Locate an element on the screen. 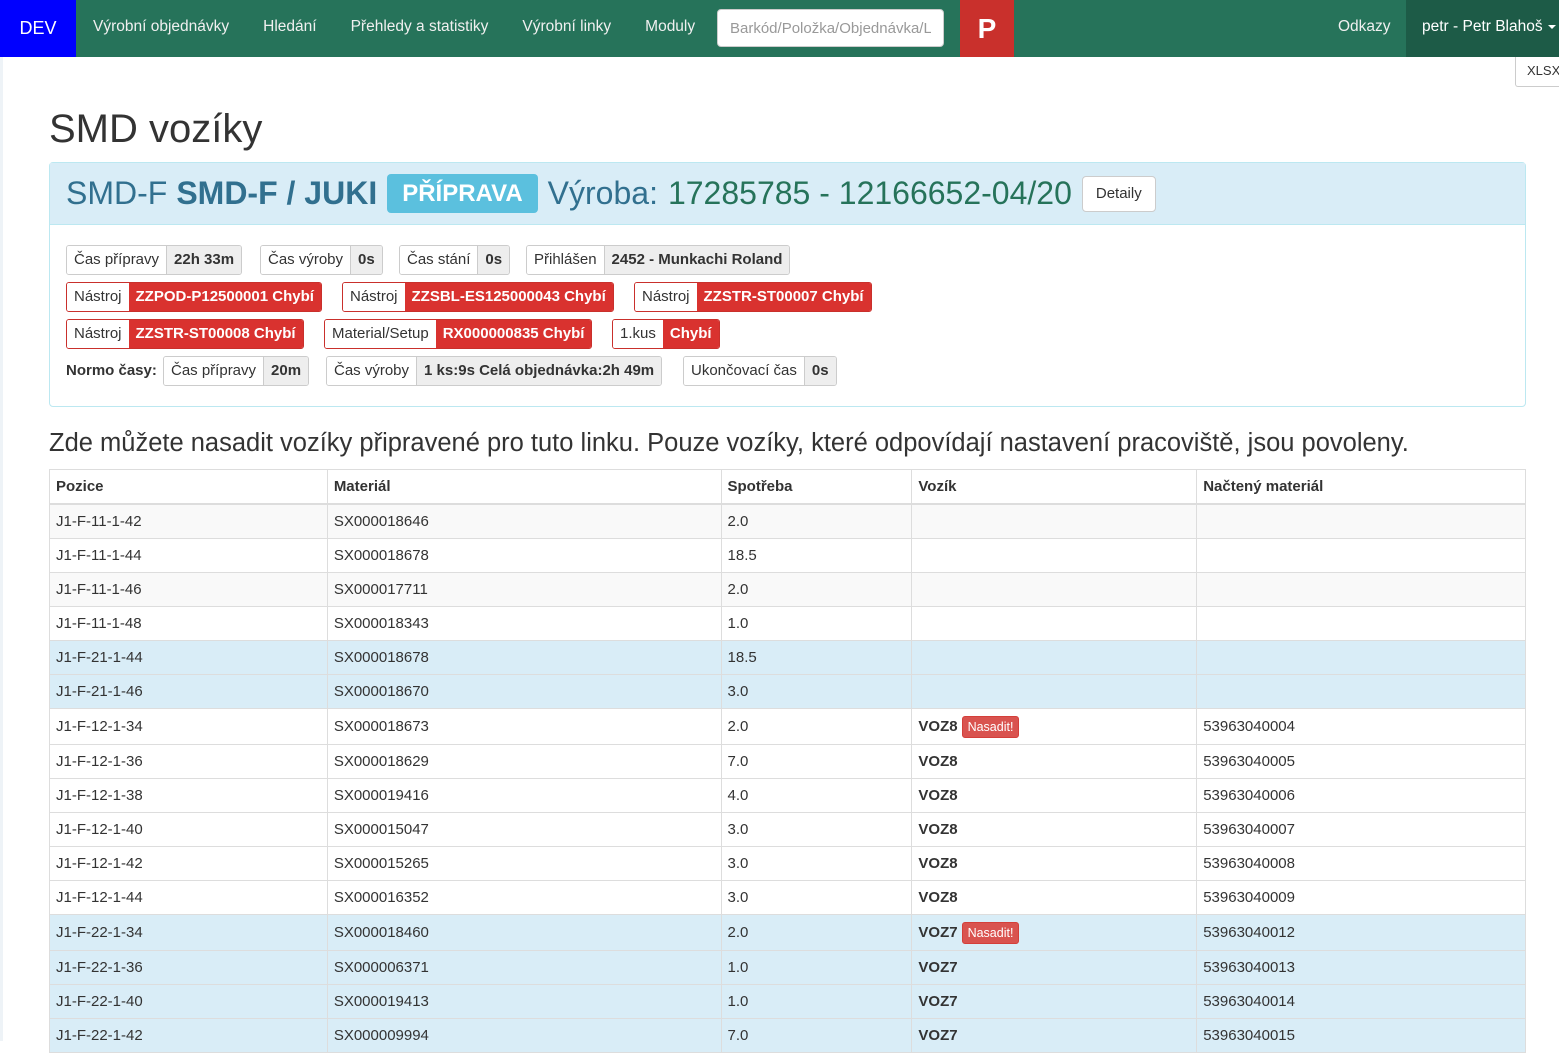 The image size is (1559, 1053). cell-spotreba: 4.0 is located at coordinates (816, 795).